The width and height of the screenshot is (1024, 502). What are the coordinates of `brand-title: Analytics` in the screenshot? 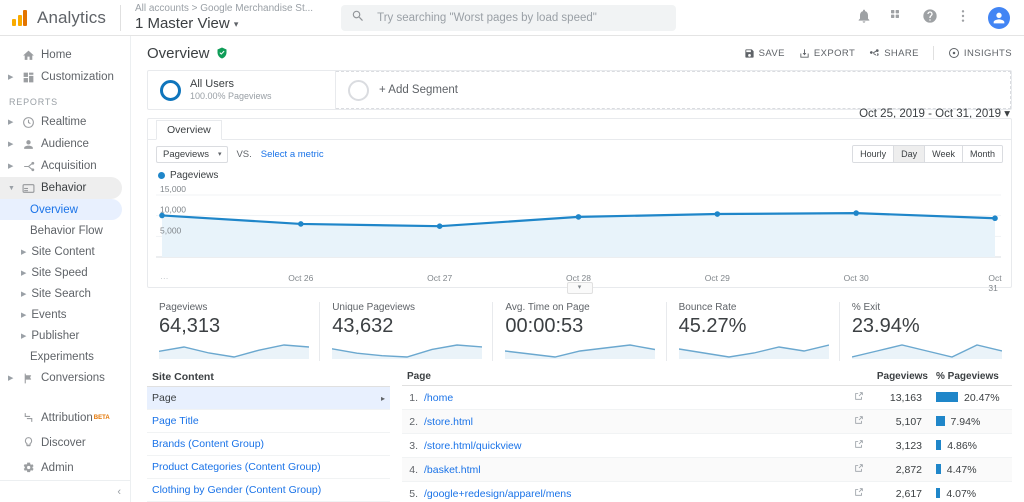 It's located at (71, 17).